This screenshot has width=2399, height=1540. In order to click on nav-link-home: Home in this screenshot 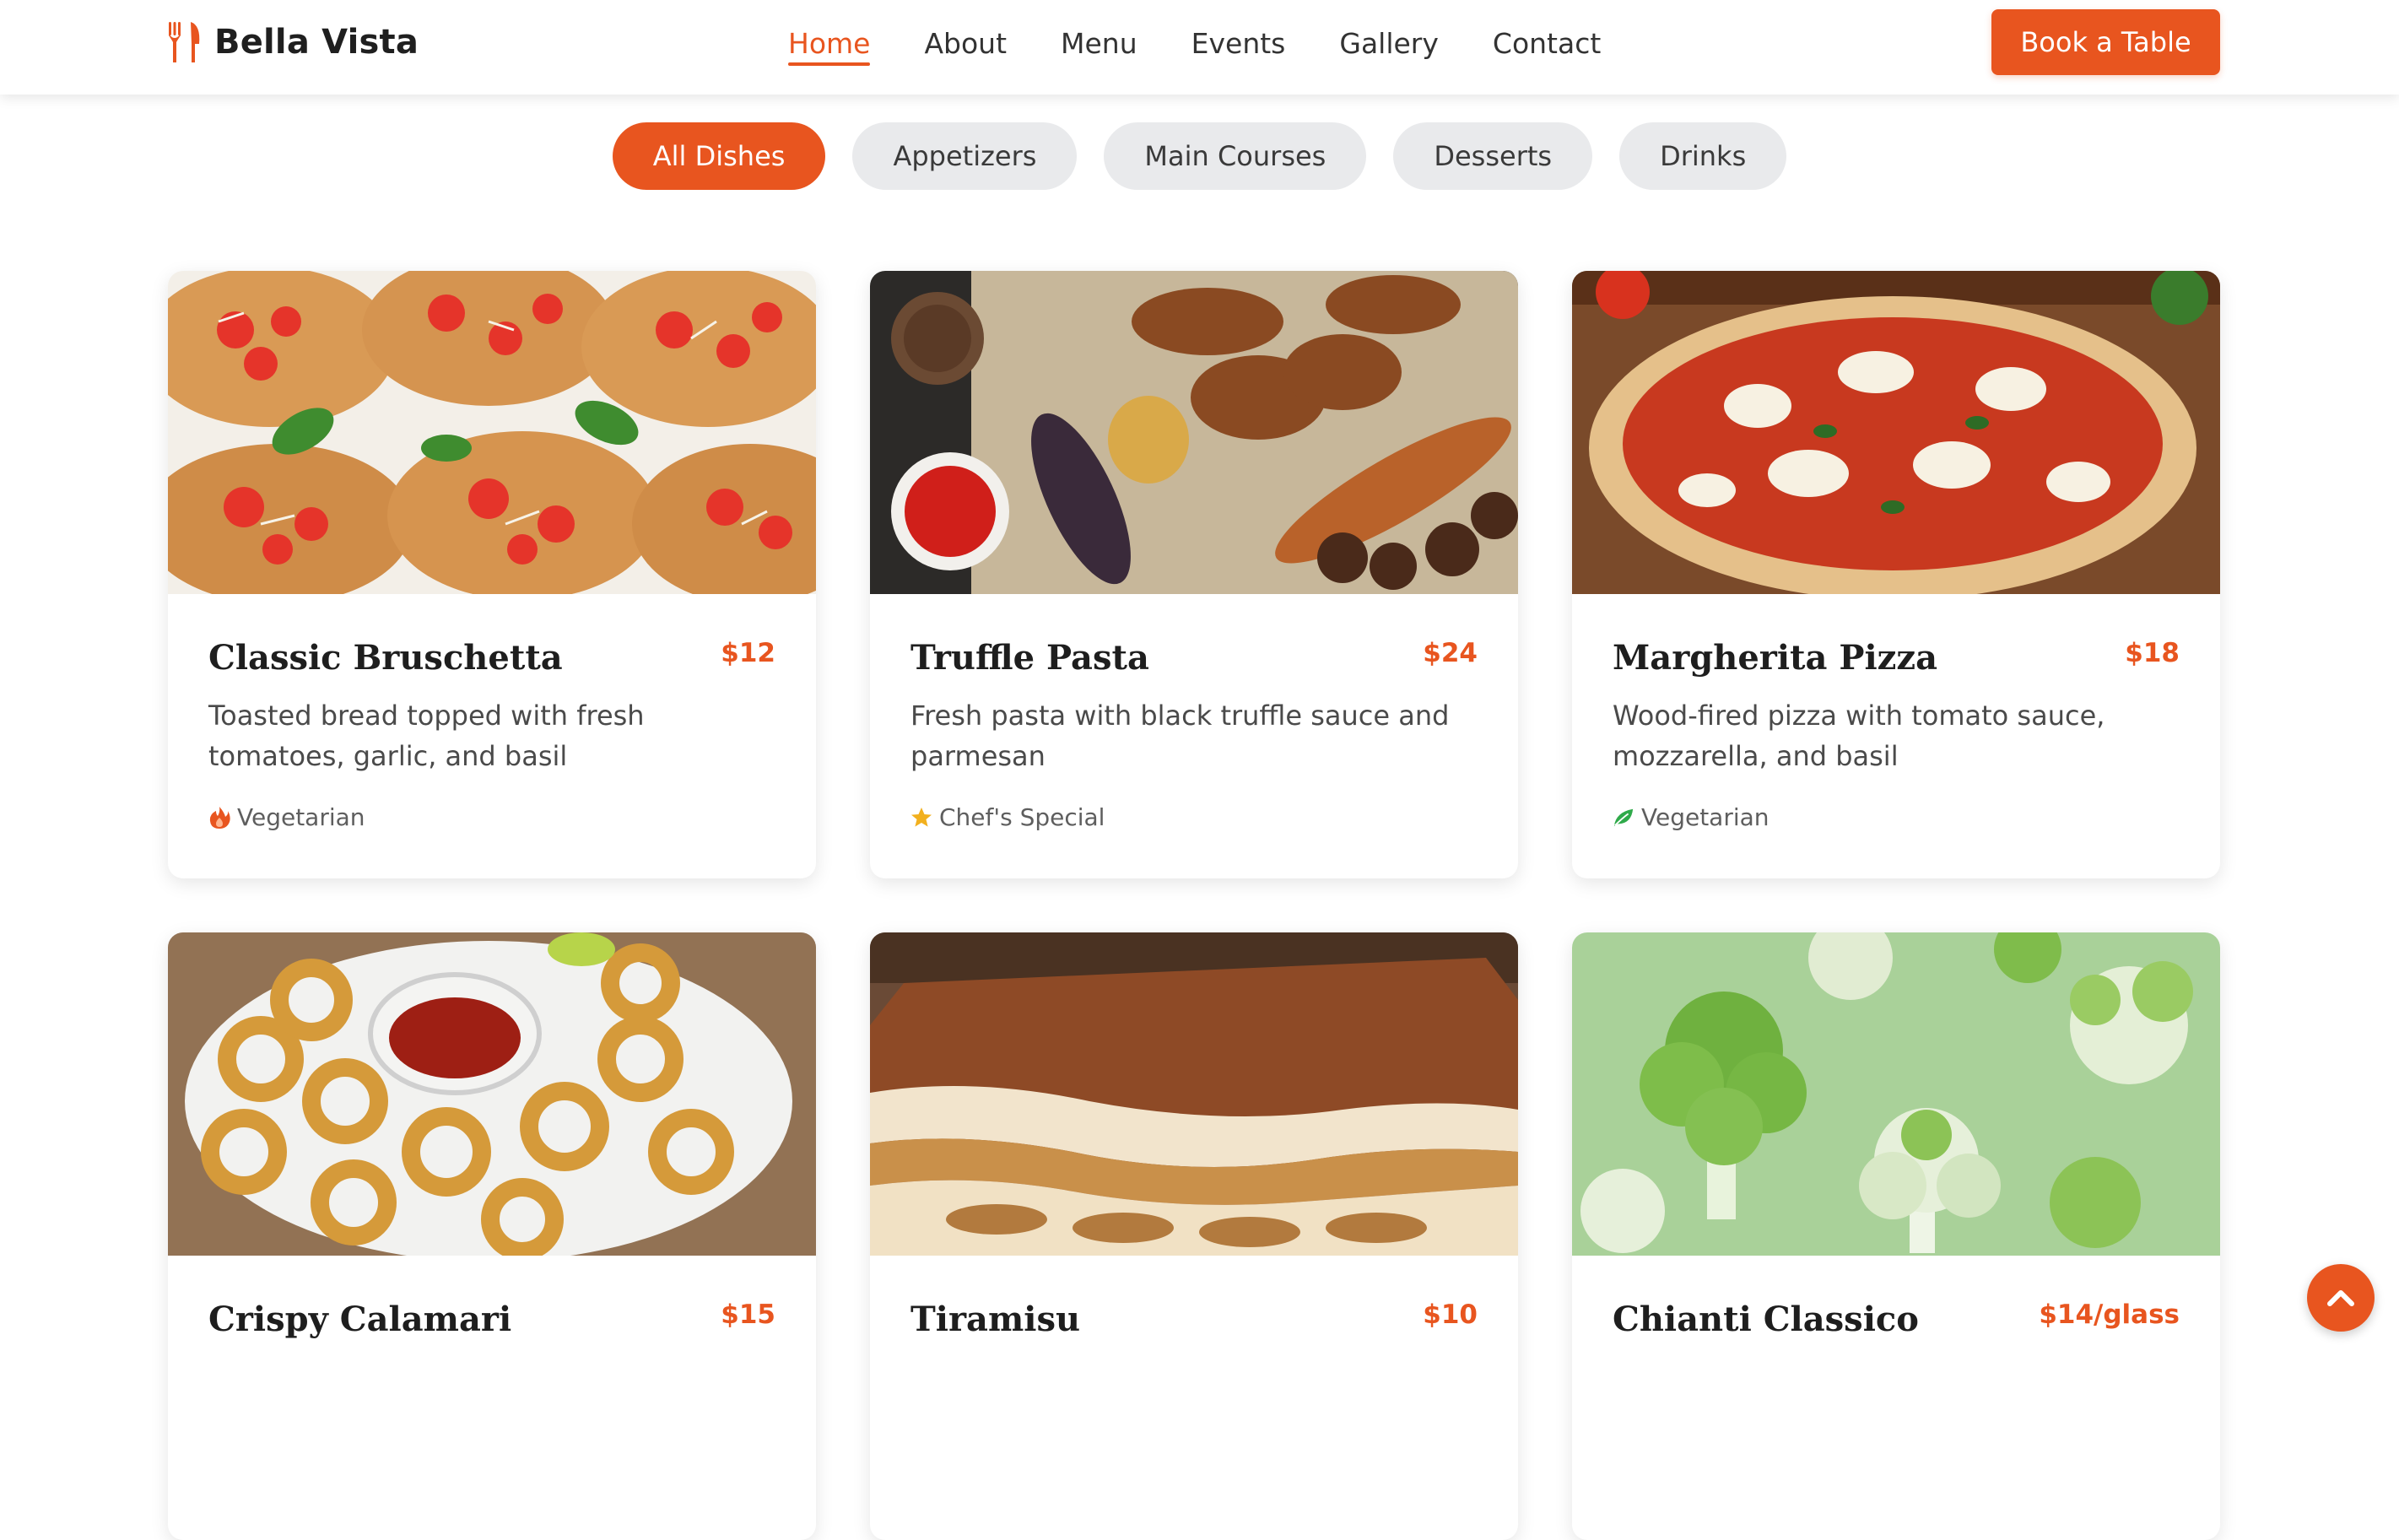, I will do `click(829, 44)`.